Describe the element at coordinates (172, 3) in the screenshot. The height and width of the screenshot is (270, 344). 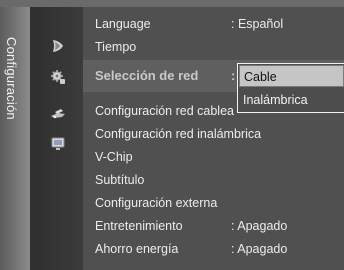
I see `top-bar` at that location.